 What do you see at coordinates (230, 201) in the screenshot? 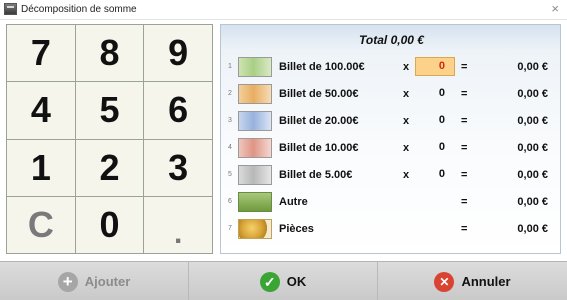
I see `row-index: 6` at bounding box center [230, 201].